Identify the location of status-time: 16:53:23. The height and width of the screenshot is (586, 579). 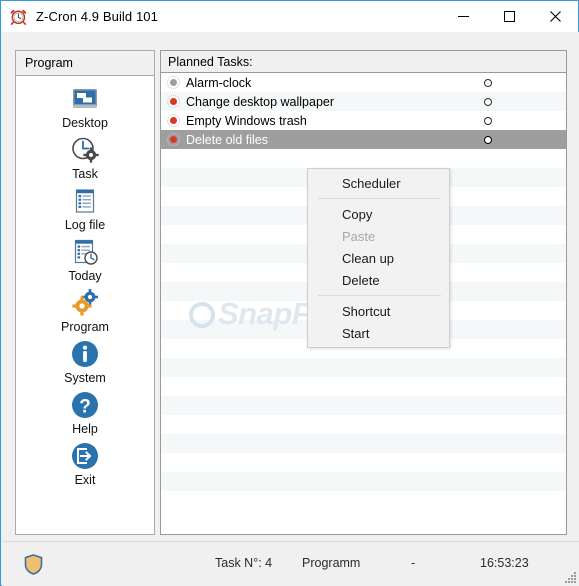
(504, 563).